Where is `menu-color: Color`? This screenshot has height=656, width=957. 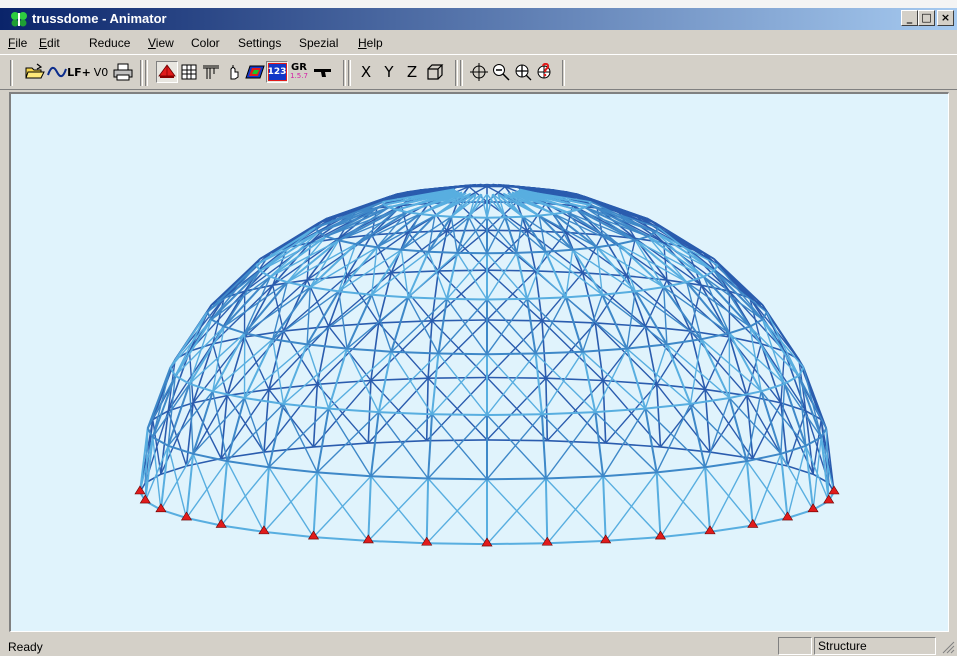
menu-color: Color is located at coordinates (205, 43).